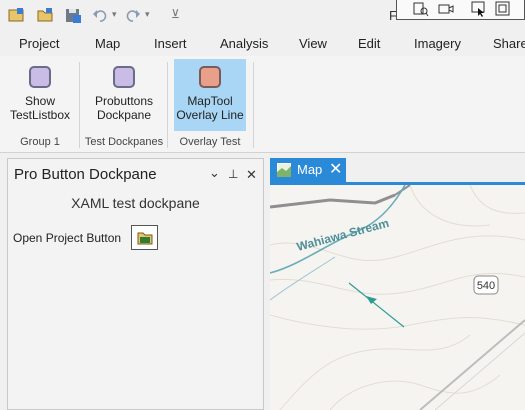 The image size is (525, 410). I want to click on quick-access-toolbar: ▾ ▾ ⊻ F, so click(262, 15).